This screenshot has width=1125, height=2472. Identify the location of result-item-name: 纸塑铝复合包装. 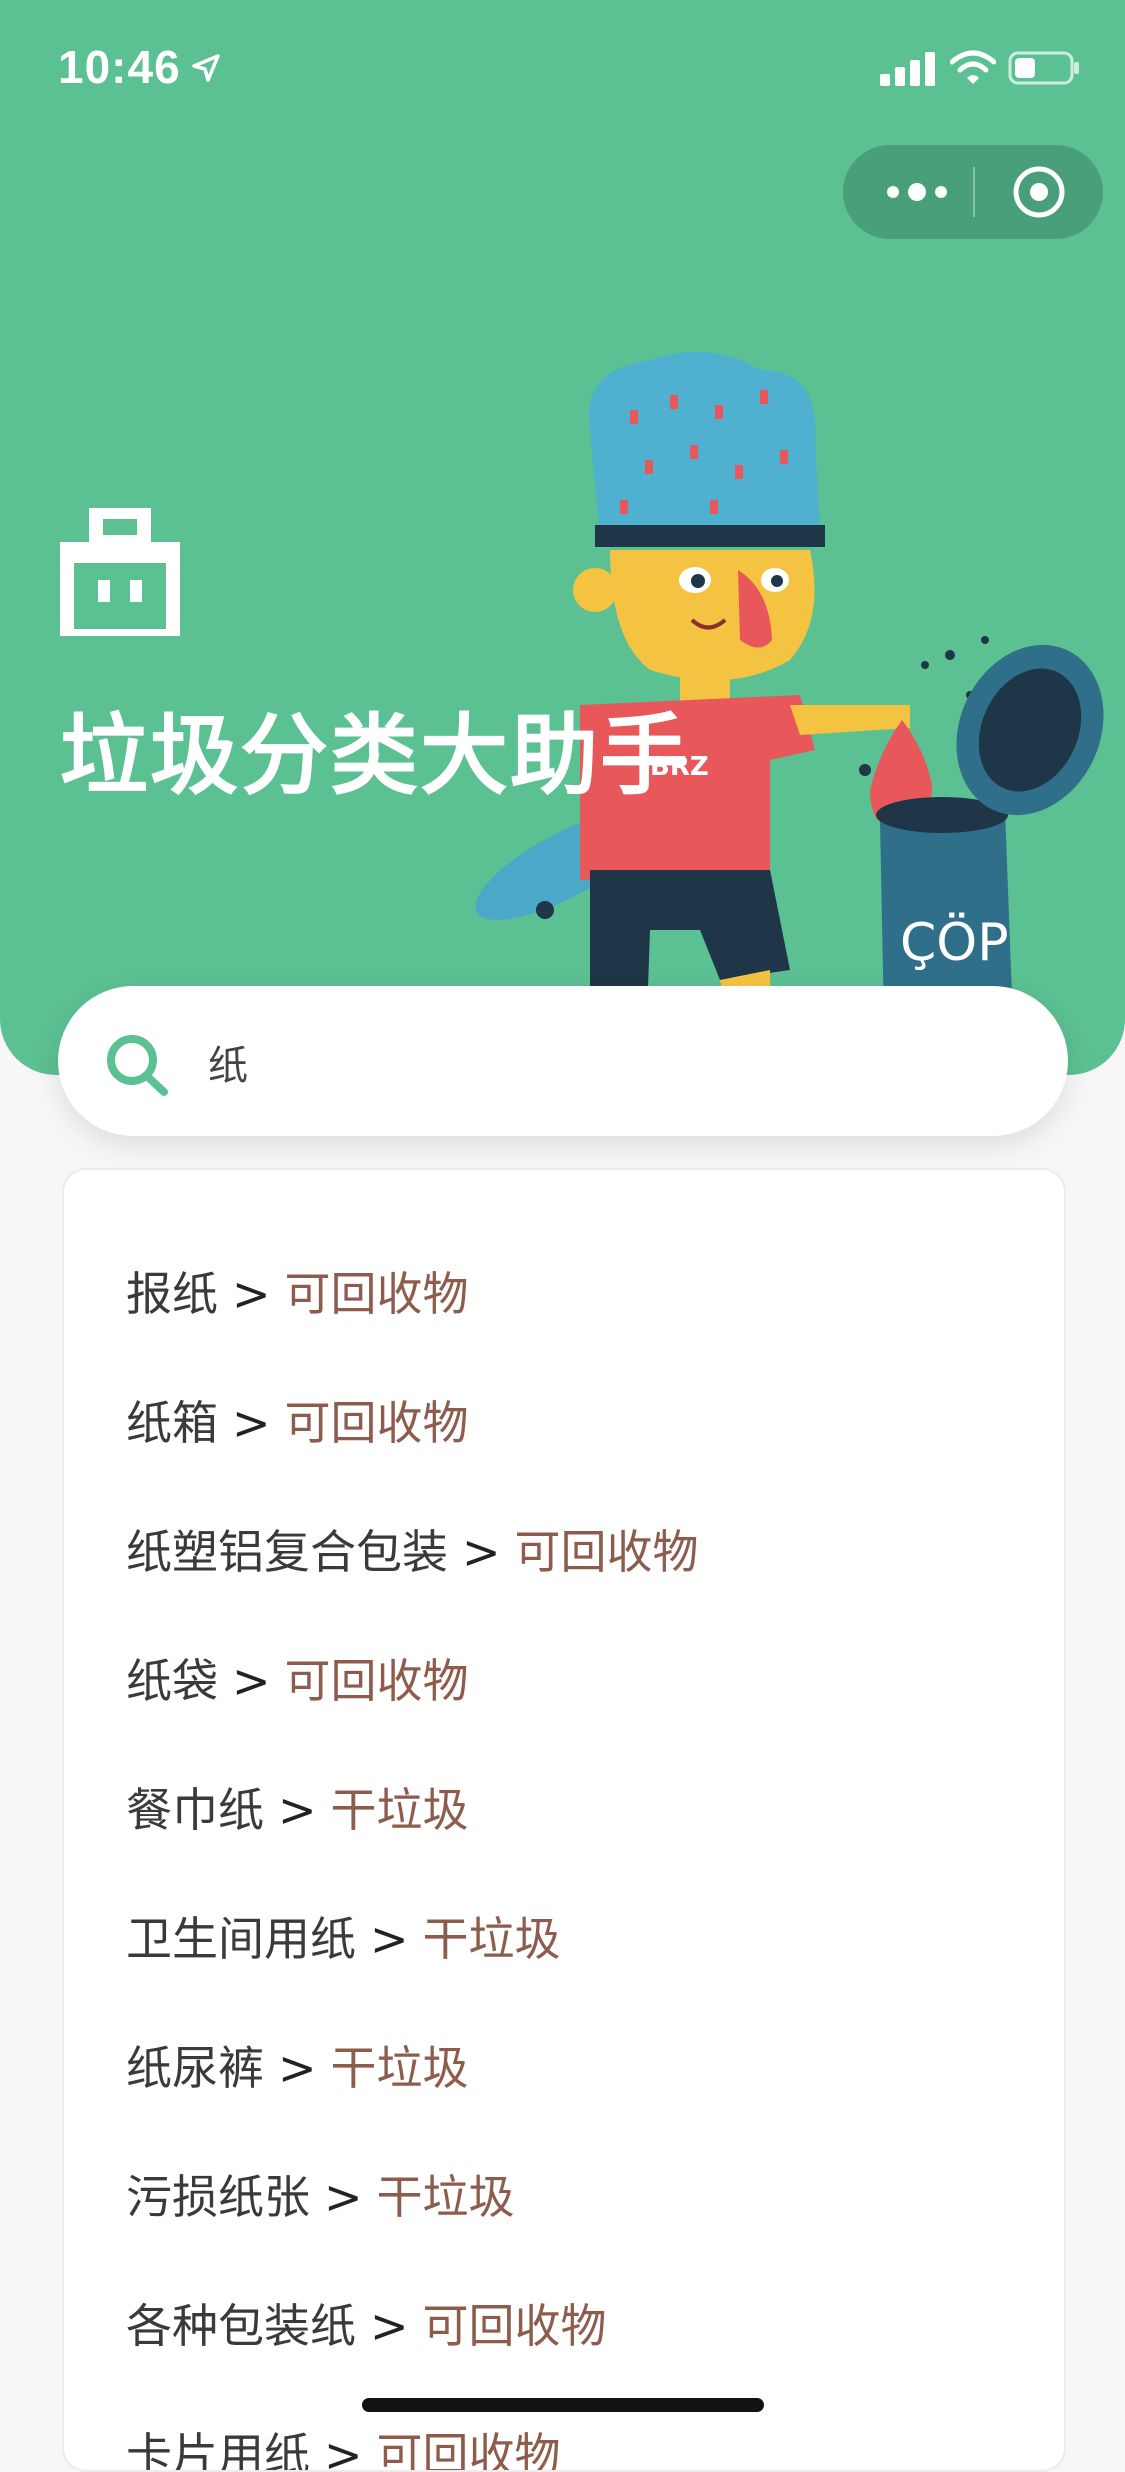
(287, 1552).